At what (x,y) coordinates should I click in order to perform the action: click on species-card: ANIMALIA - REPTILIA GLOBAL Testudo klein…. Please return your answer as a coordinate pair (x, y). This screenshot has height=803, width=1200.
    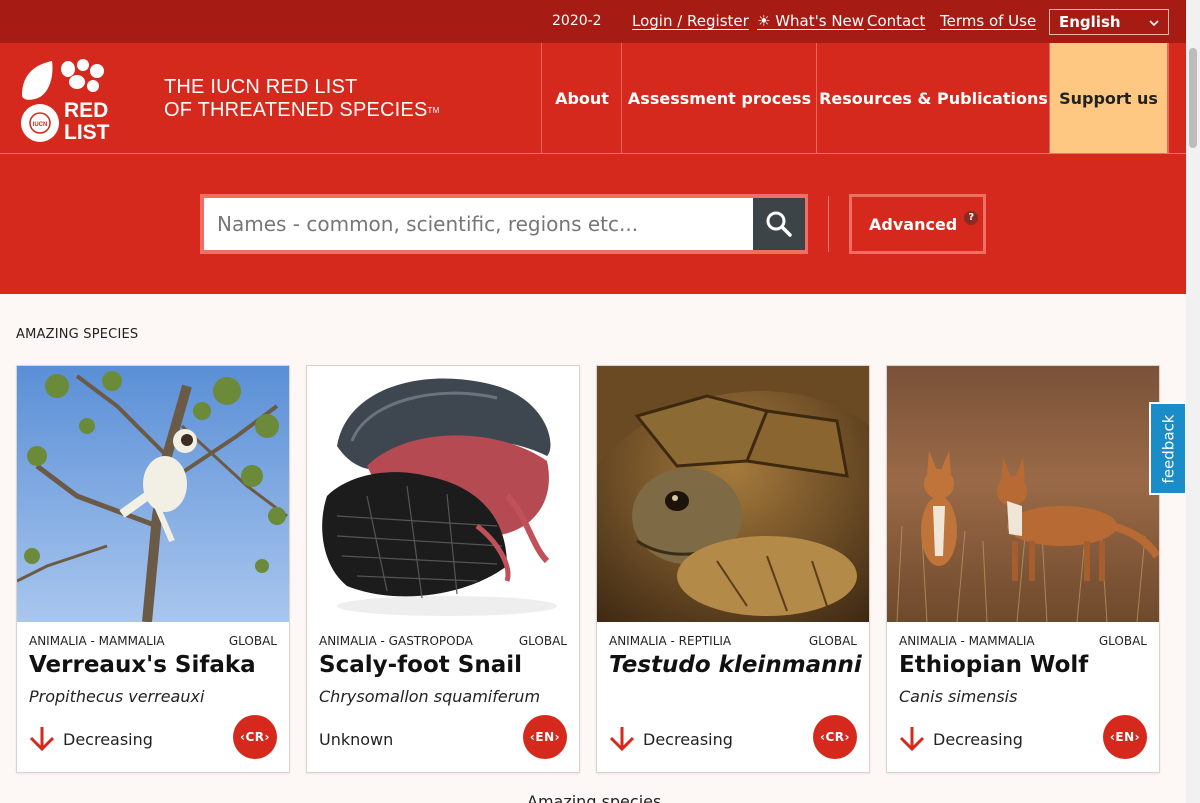
    Looking at the image, I should click on (733, 569).